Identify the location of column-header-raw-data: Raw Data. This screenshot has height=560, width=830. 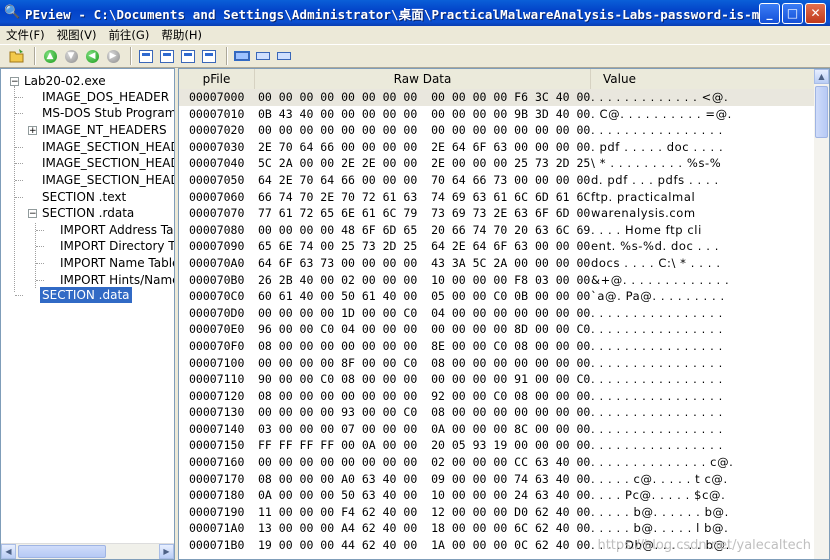
(423, 79).